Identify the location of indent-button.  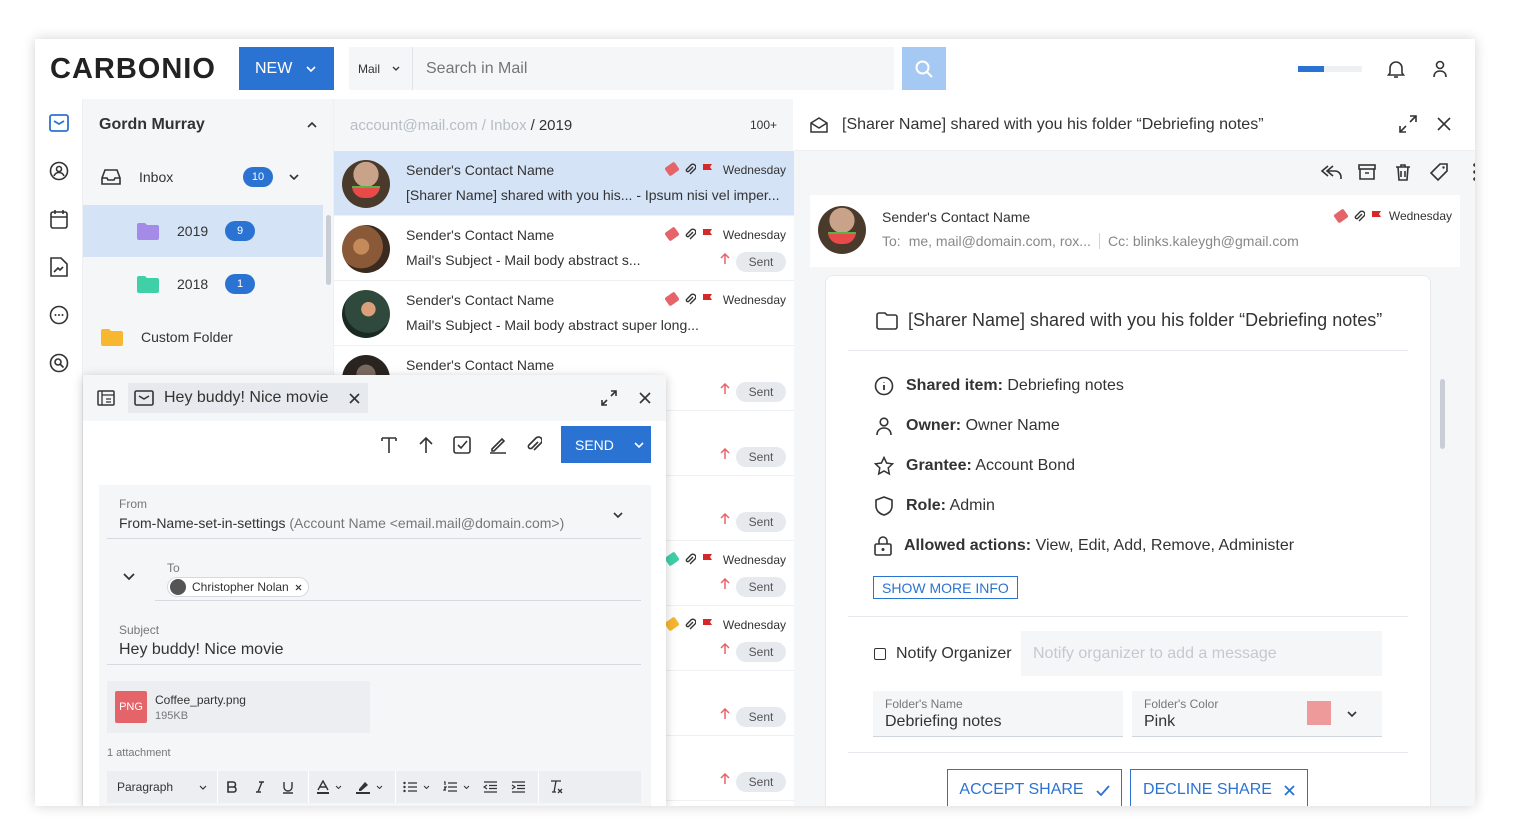
(518, 787).